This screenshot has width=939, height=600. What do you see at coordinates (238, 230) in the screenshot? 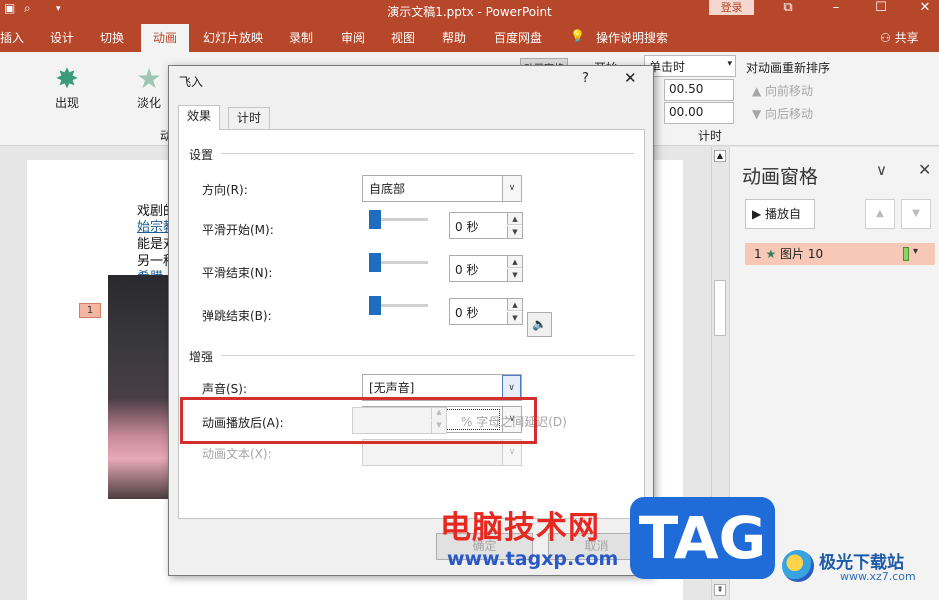
I see `smooth-start-label: 平滑开始(M):` at bounding box center [238, 230].